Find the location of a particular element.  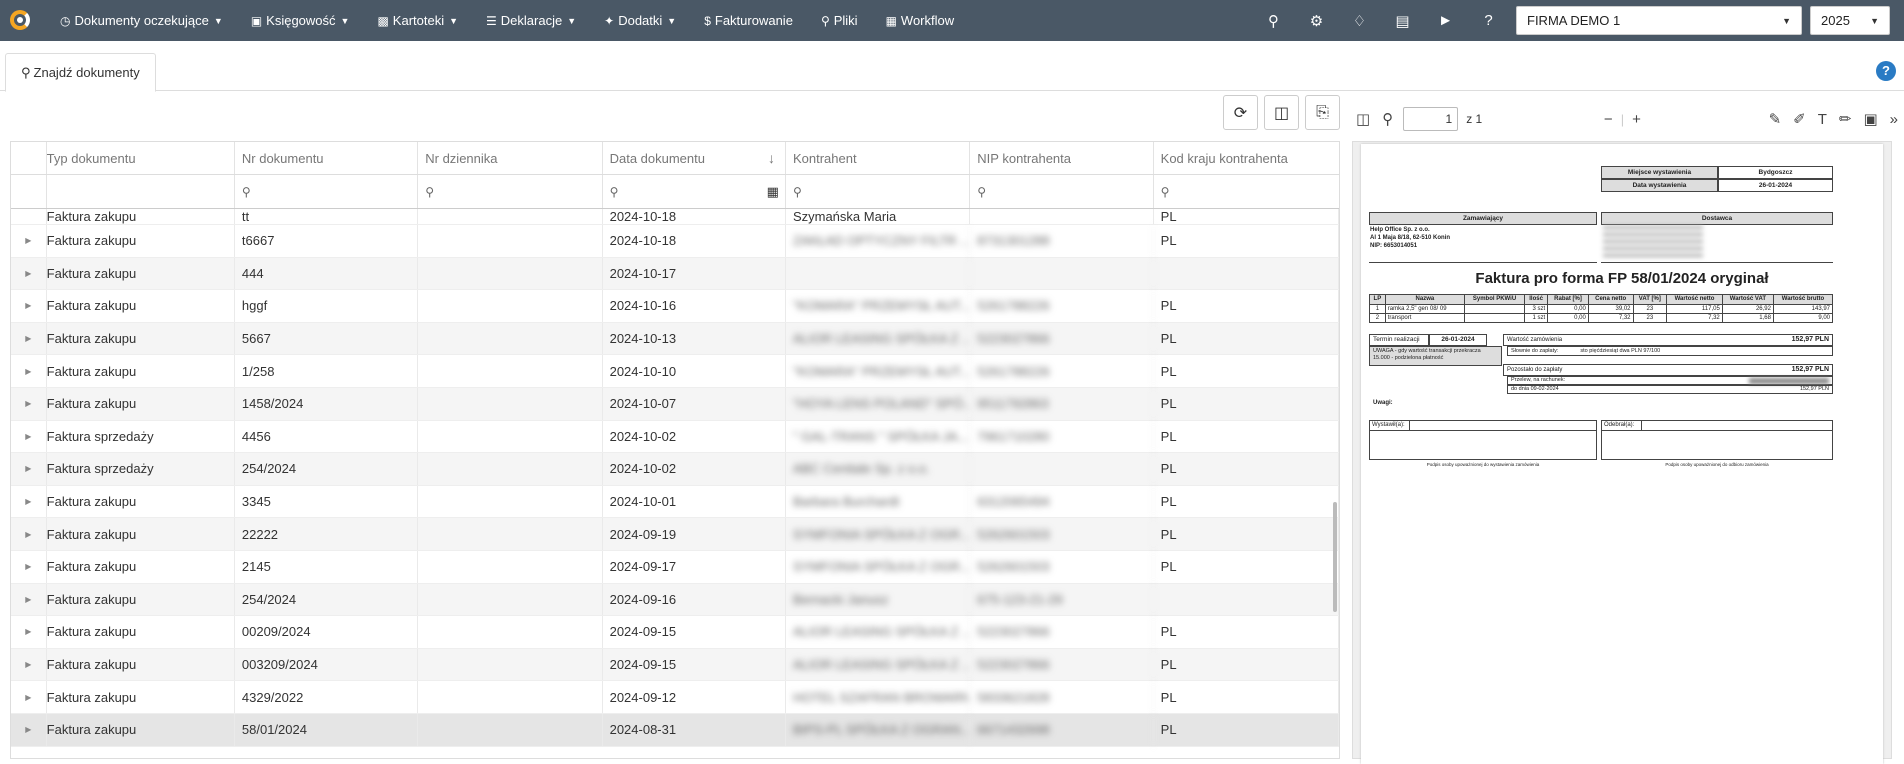

filter-nr-dziennika: ⚲ is located at coordinates (510, 191).